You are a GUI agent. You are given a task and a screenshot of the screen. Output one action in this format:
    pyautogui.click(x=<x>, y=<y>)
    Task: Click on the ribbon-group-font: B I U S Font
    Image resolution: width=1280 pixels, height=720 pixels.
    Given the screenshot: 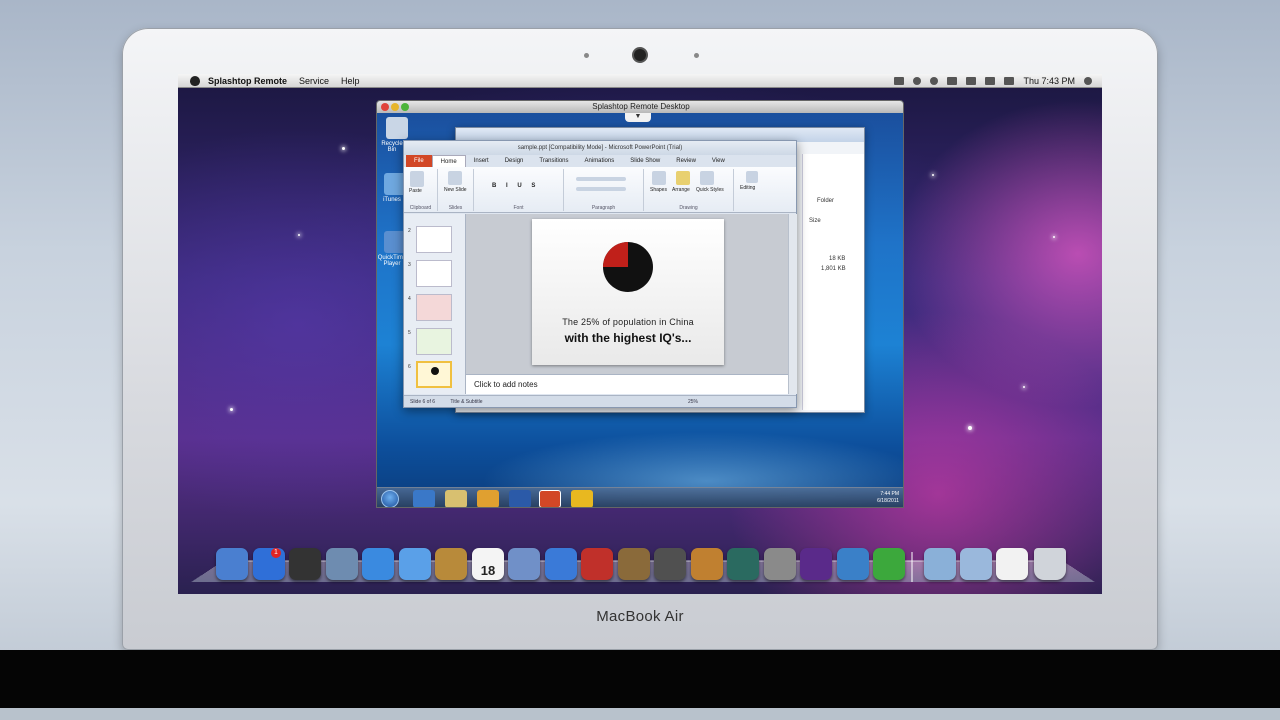 What is the action you would take?
    pyautogui.click(x=519, y=190)
    